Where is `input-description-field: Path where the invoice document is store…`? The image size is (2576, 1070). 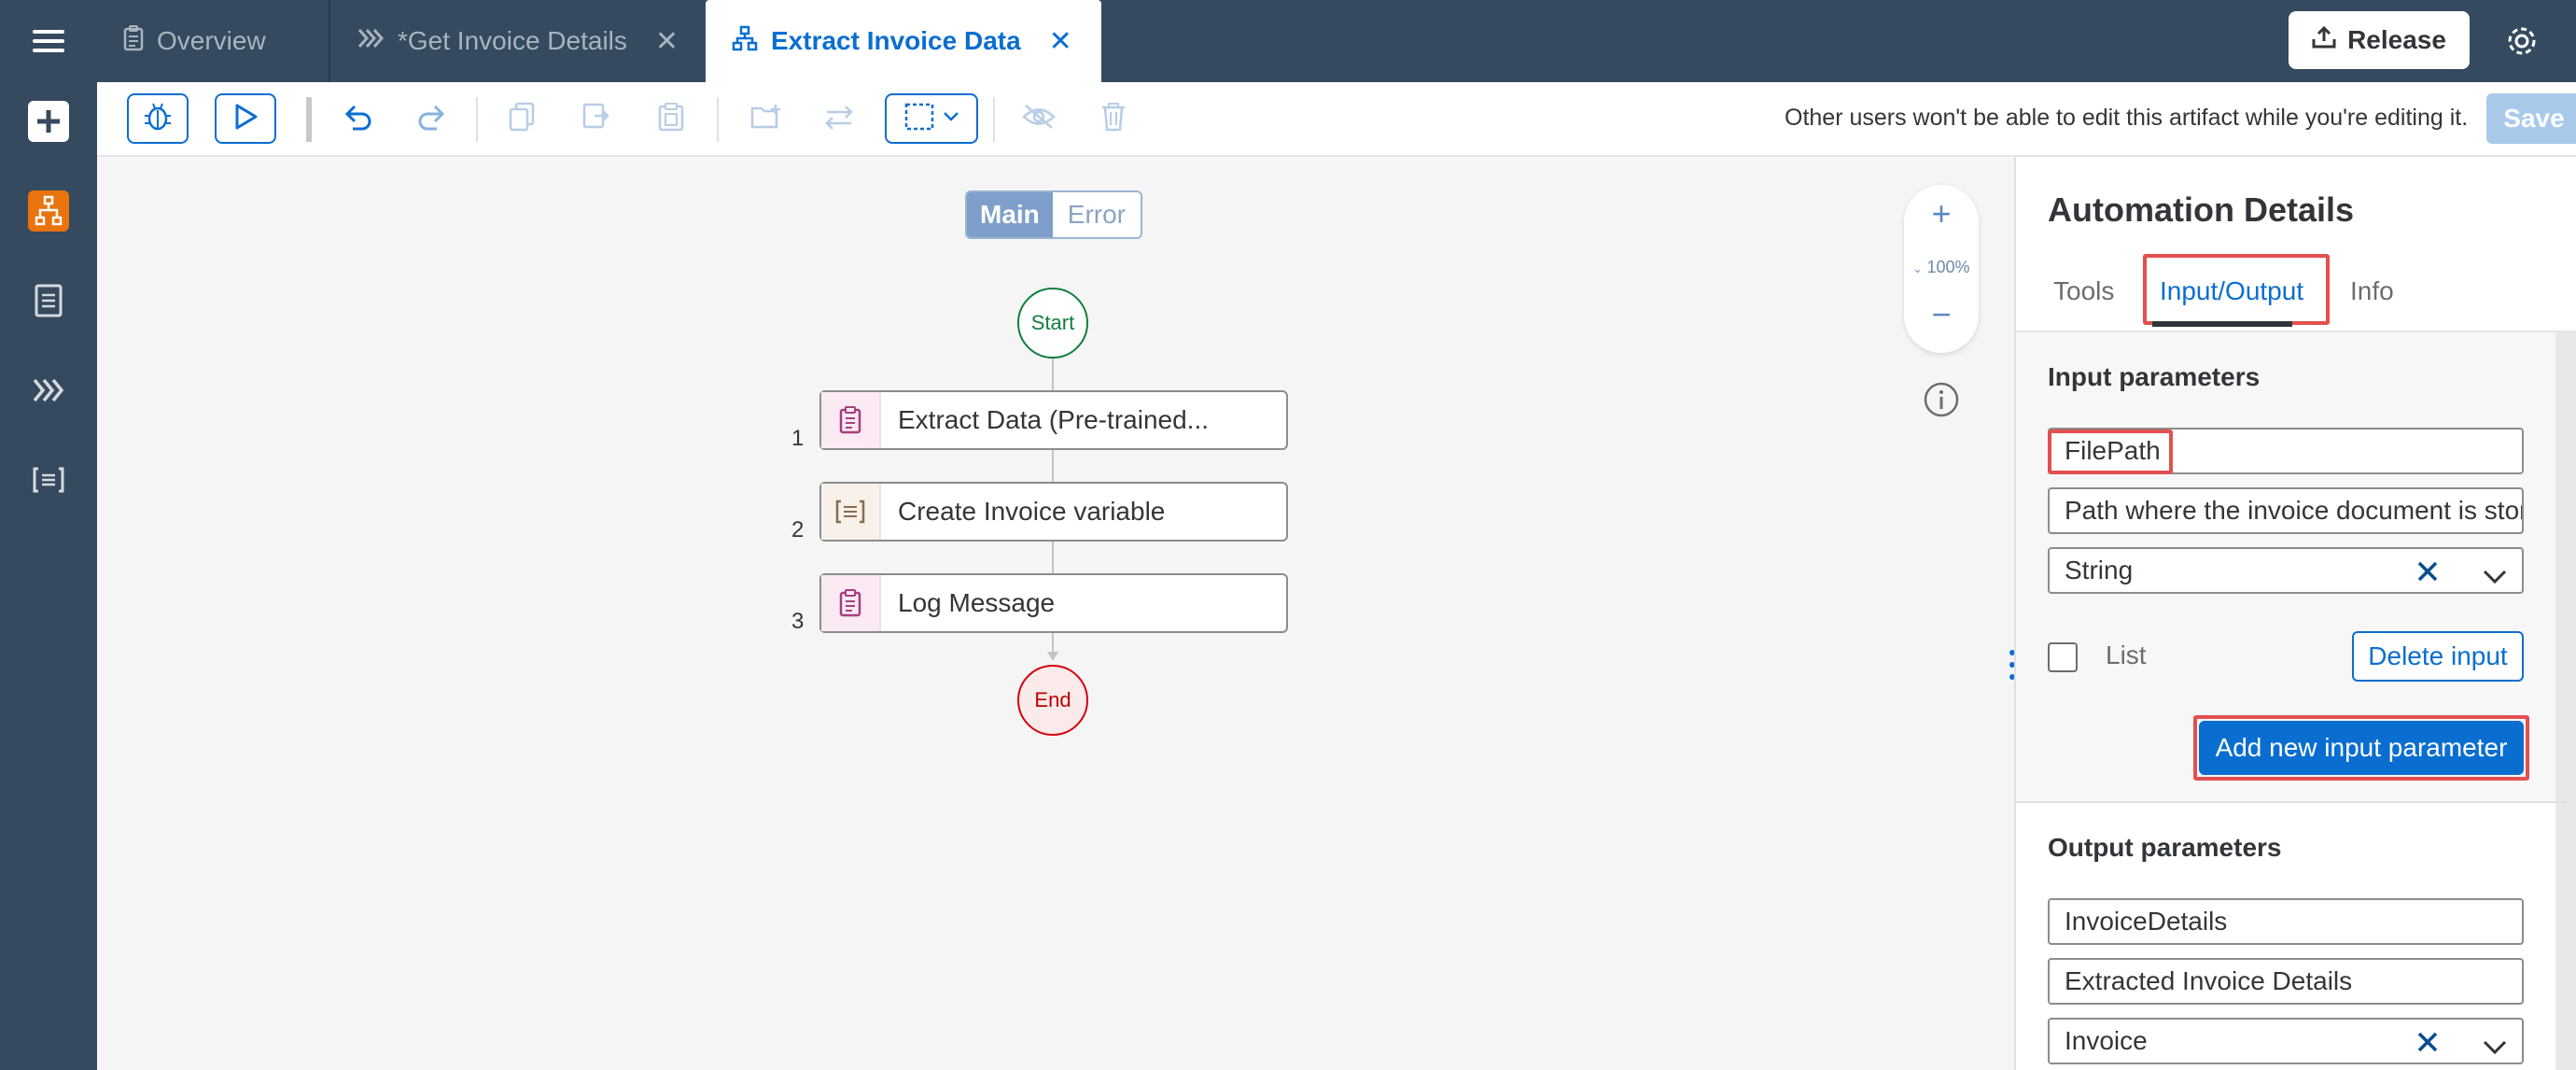 input-description-field: Path where the invoice document is store… is located at coordinates (2286, 510).